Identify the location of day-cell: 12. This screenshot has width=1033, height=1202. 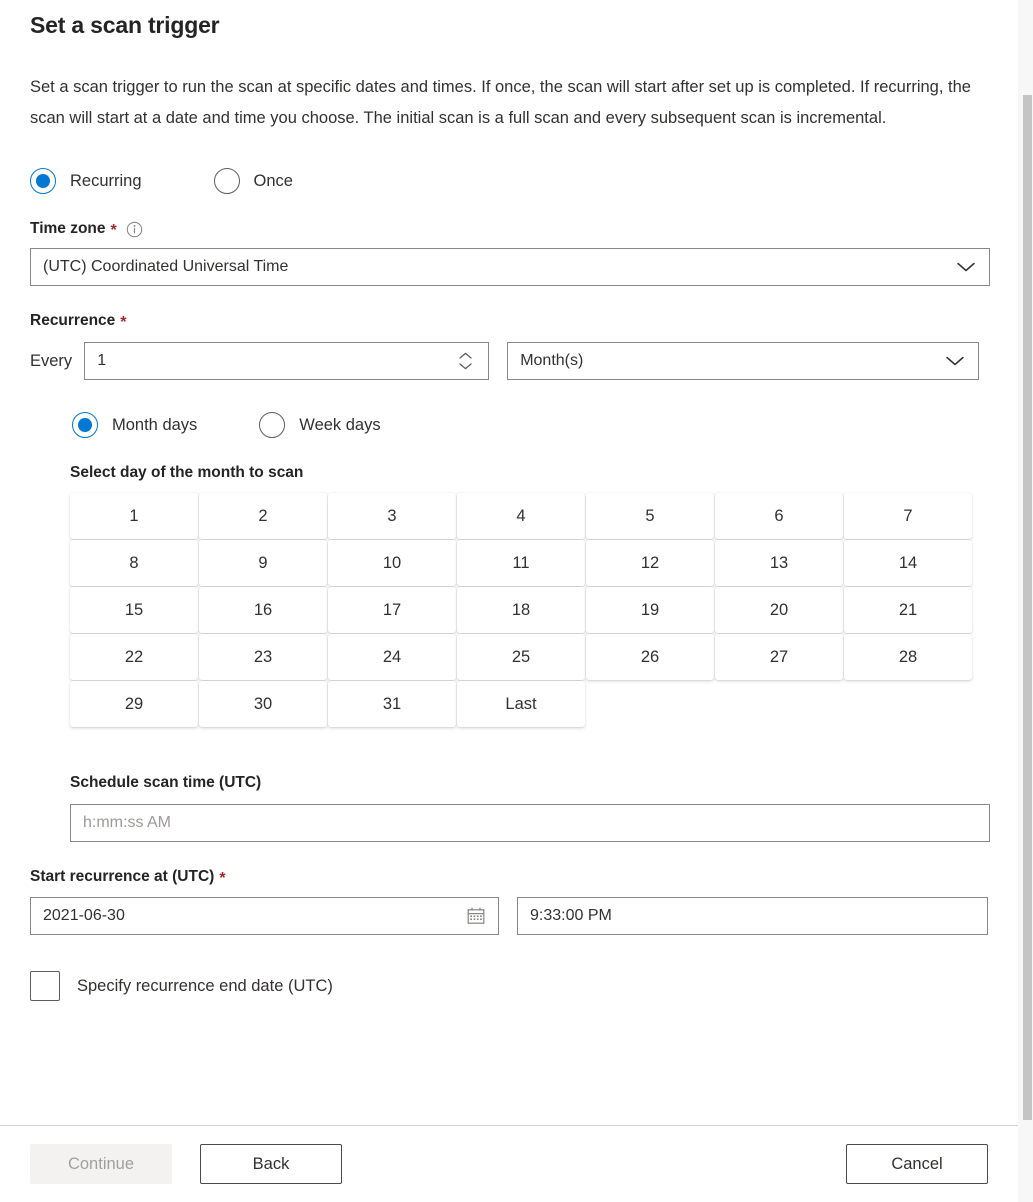
(650, 563).